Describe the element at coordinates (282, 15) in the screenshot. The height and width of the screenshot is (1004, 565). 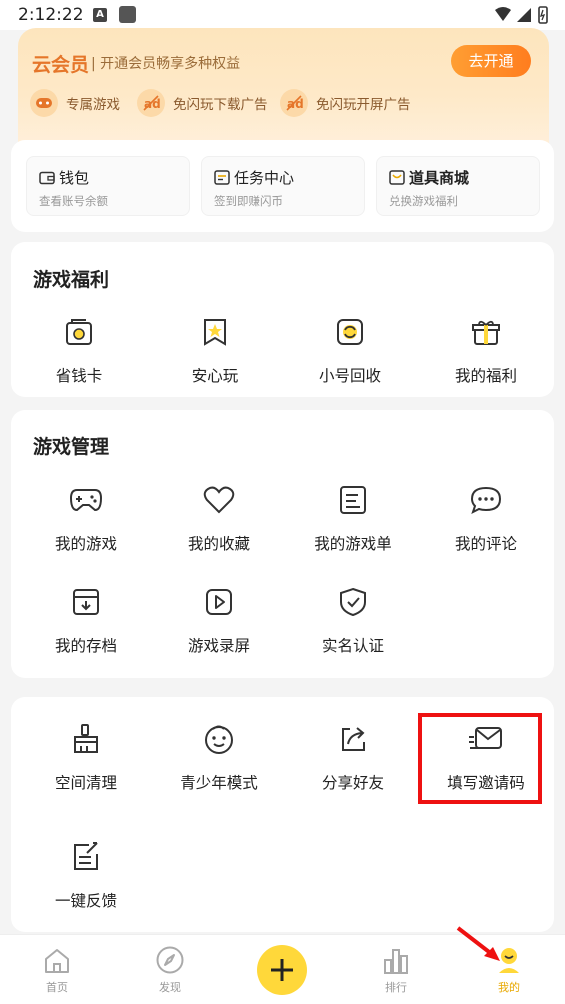
I see `status-bar: 2:12:22 A` at that location.